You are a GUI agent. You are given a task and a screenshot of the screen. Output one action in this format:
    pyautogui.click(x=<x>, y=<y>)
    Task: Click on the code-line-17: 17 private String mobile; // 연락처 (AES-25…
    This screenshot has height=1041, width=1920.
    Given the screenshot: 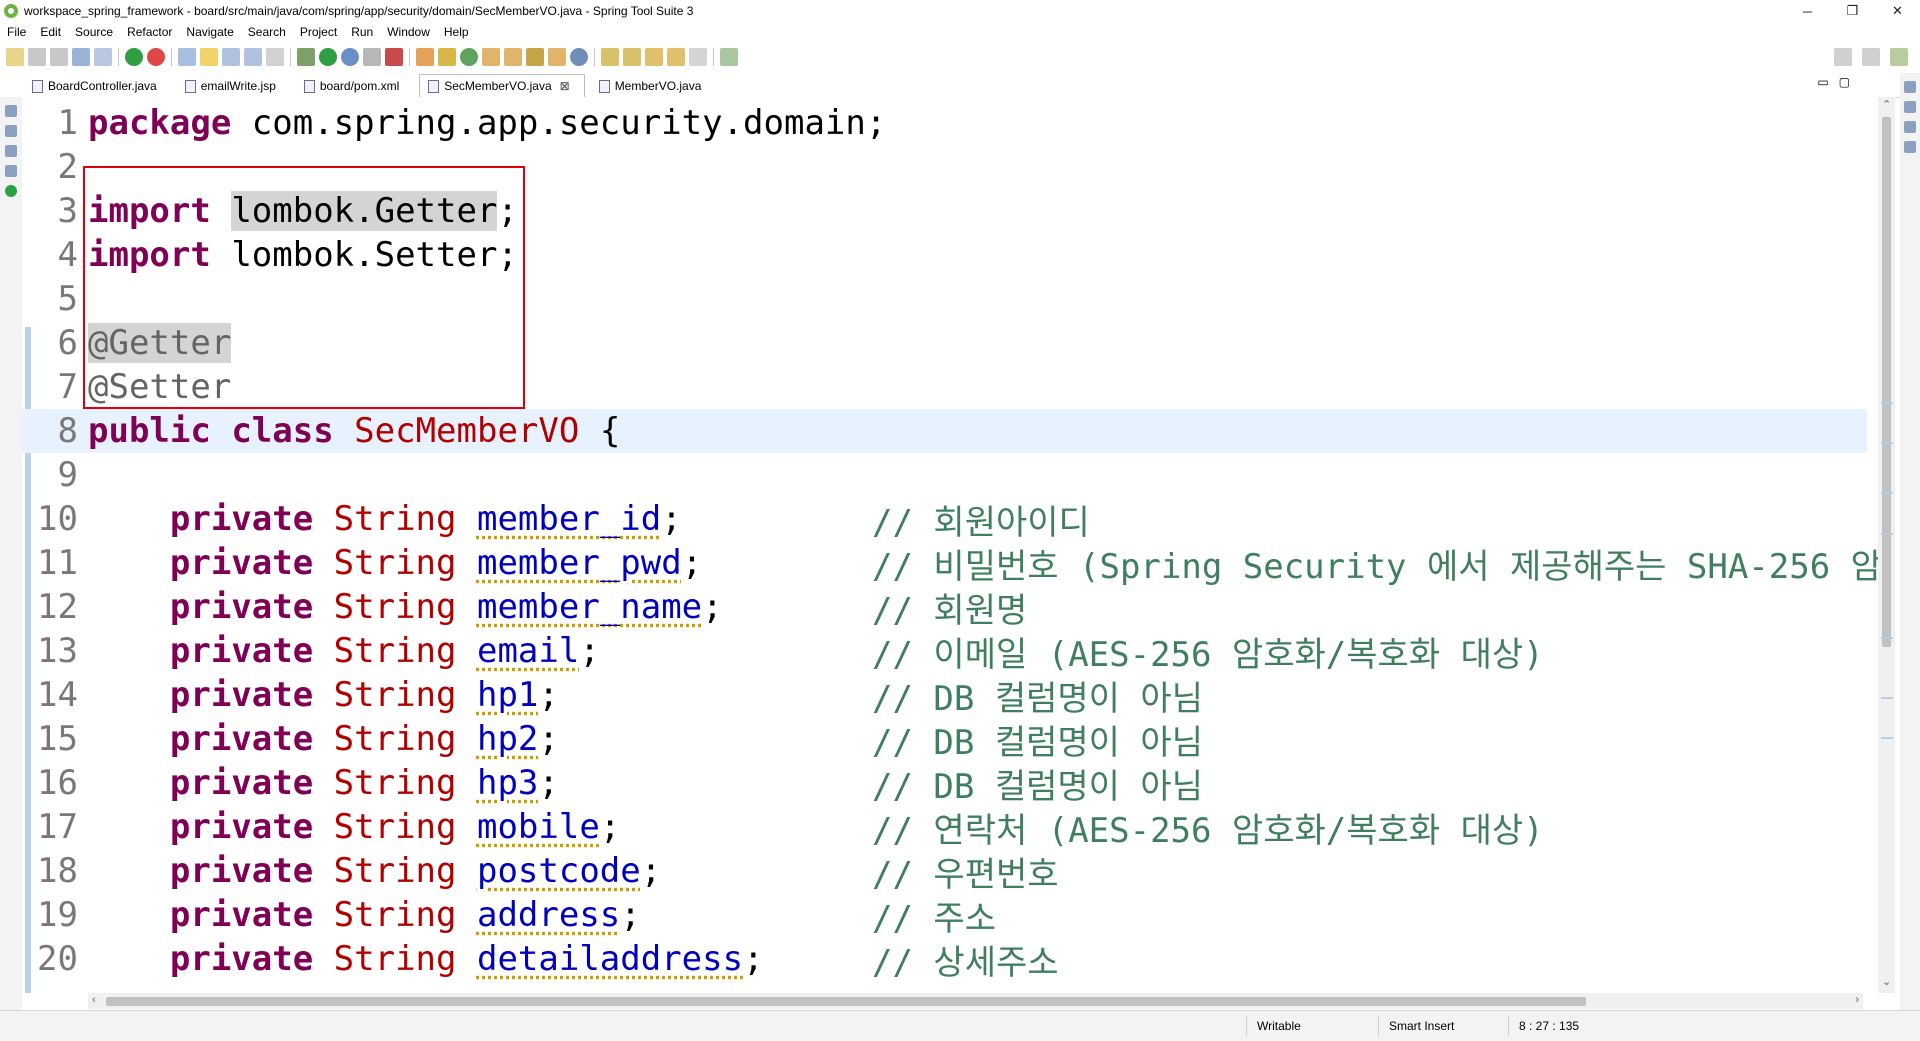 What is the action you would take?
    pyautogui.click(x=944, y=828)
    